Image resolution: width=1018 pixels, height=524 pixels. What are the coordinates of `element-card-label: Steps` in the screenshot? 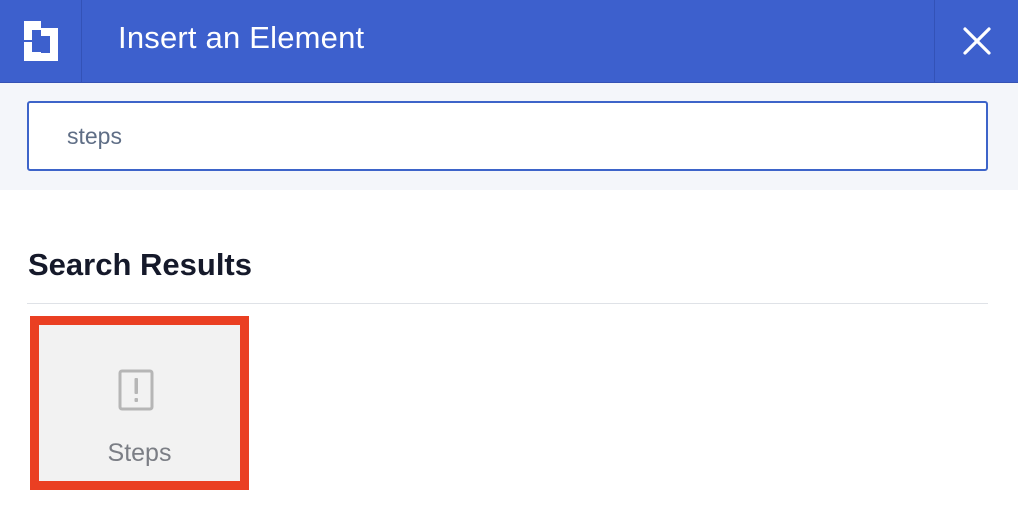 It's located at (139, 453).